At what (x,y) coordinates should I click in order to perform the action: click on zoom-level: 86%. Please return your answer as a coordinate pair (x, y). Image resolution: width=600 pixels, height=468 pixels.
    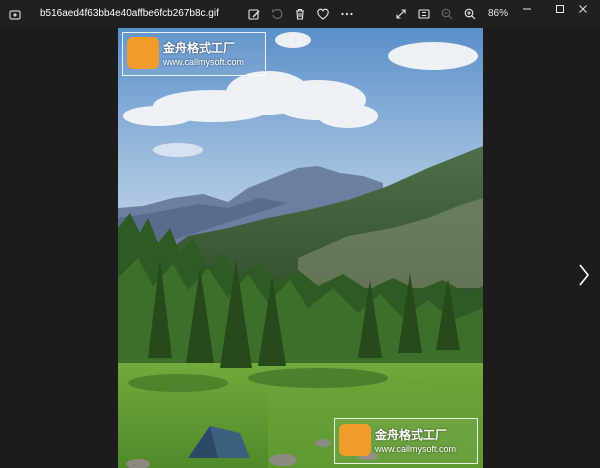
    Looking at the image, I should click on (498, 13).